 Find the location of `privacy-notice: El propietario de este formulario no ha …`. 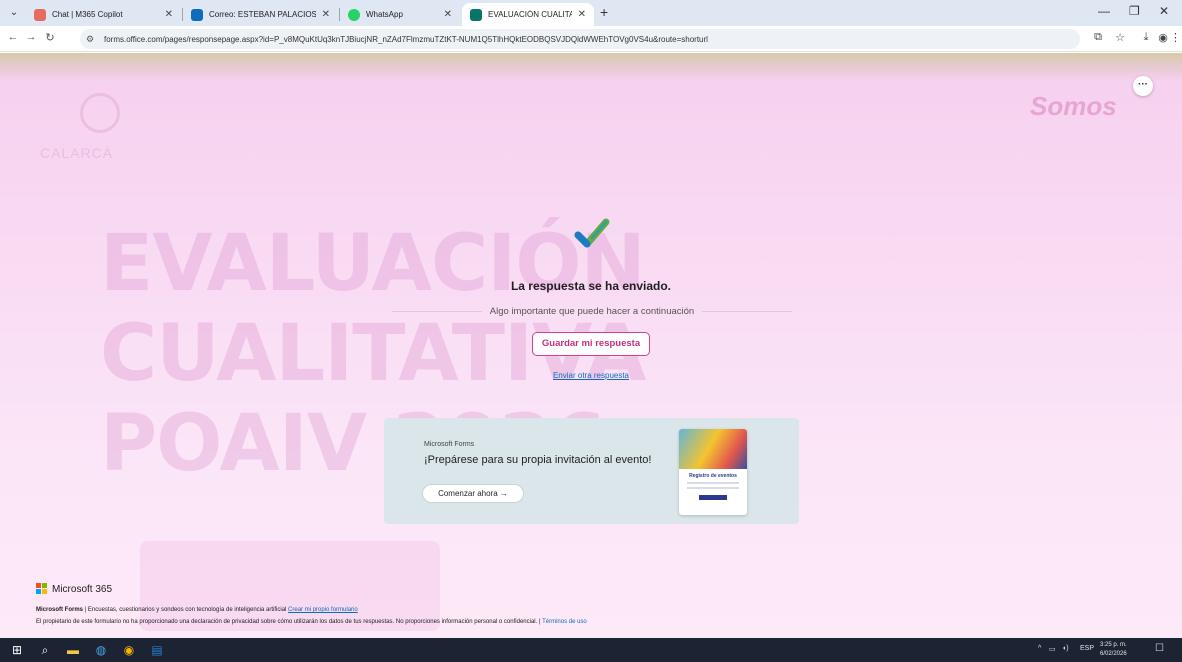

privacy-notice: El propietario de este formulario no ha … is located at coordinates (289, 622).